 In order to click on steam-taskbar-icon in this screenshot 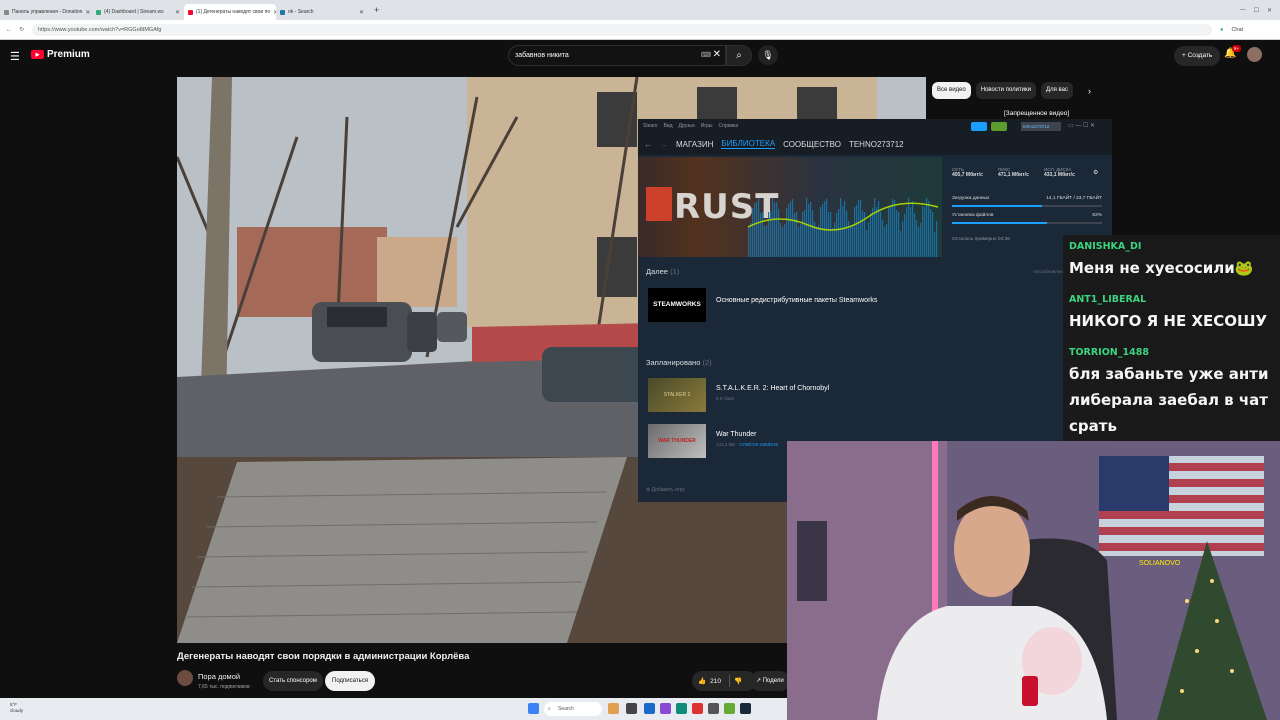, I will do `click(745, 708)`.